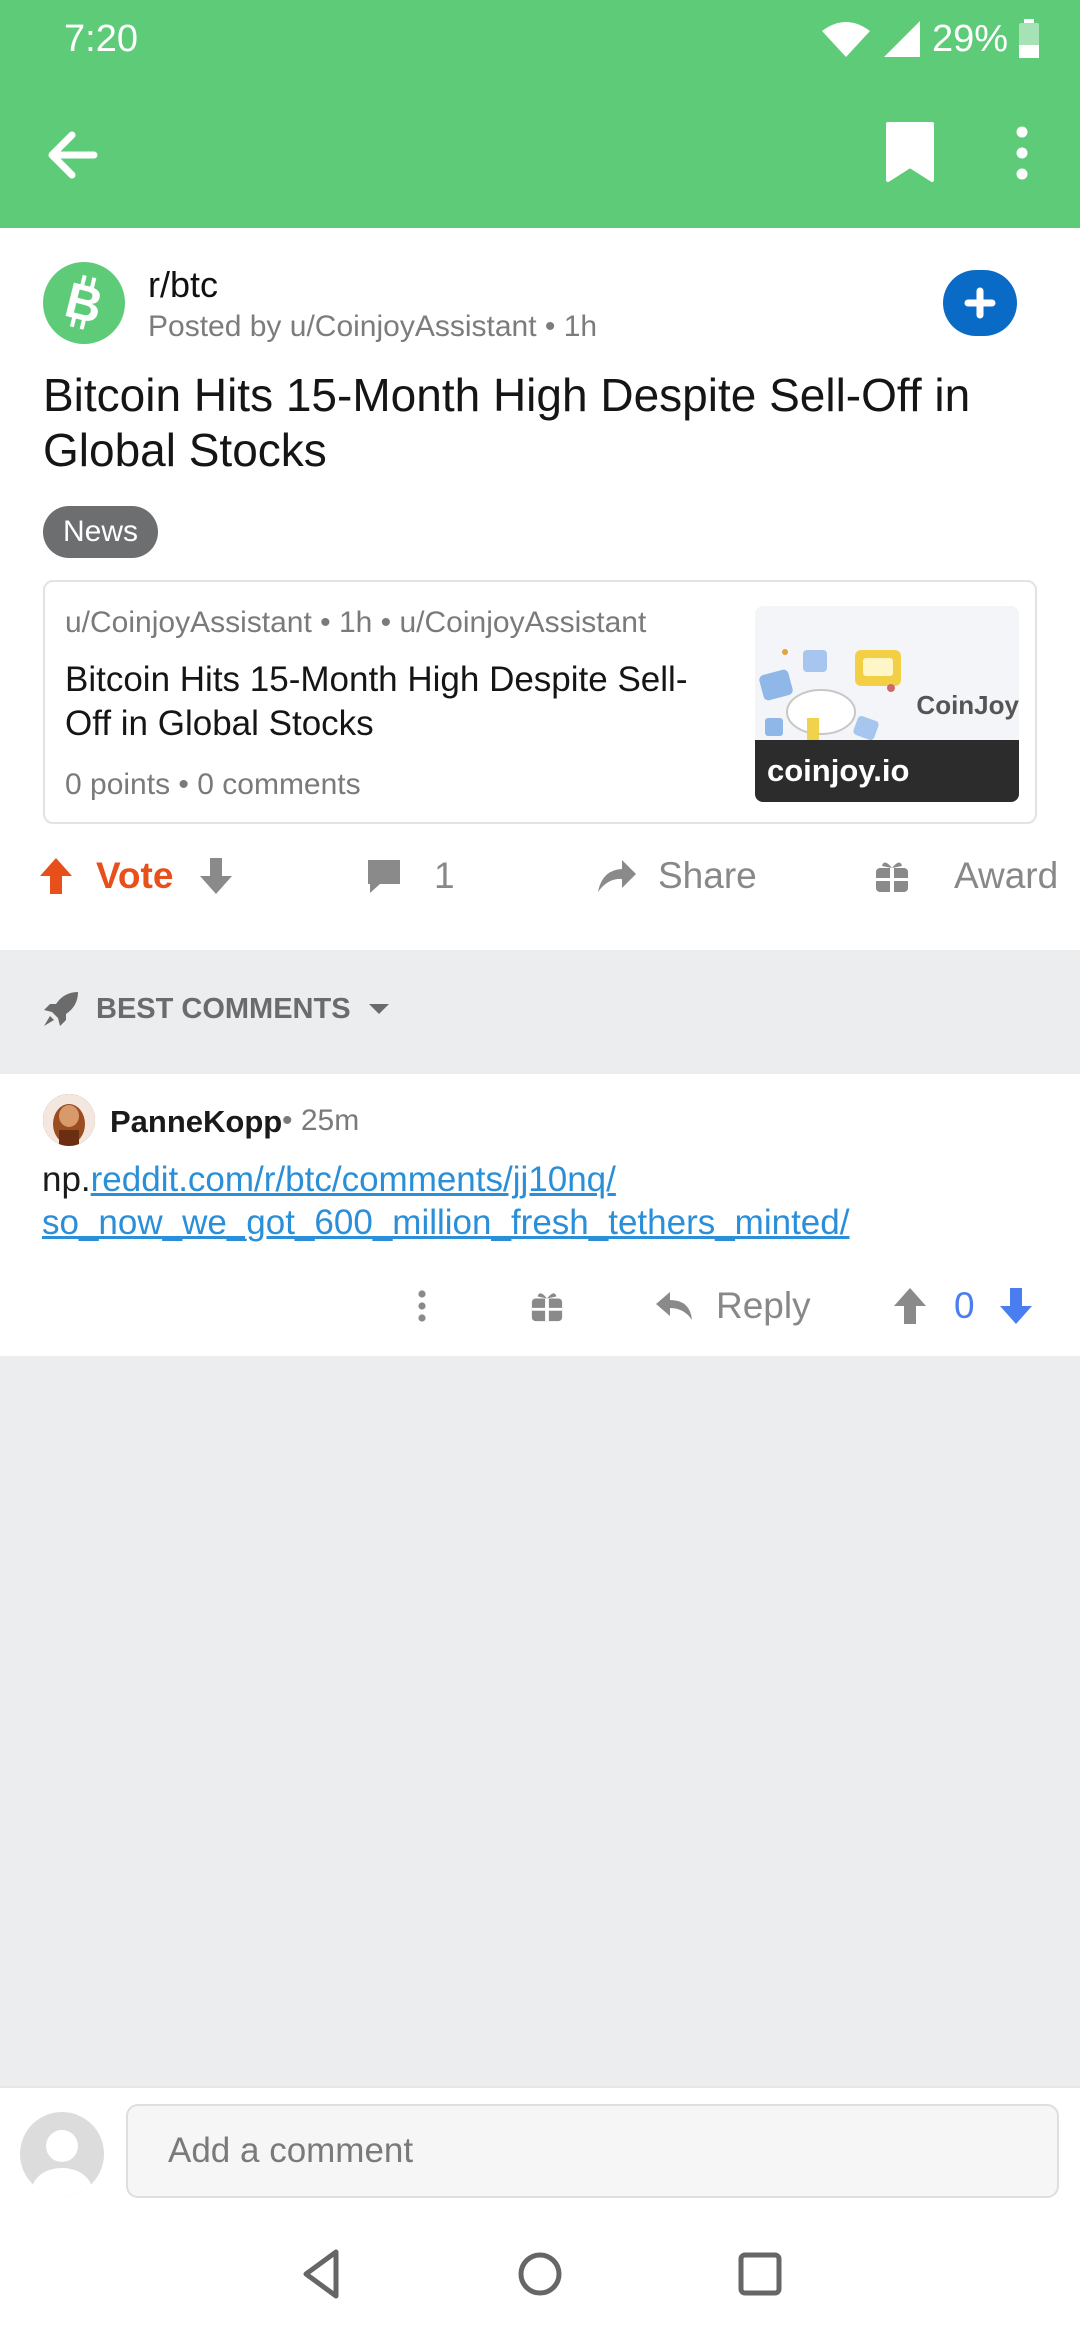 The width and height of the screenshot is (1080, 2340). What do you see at coordinates (887, 771) in the screenshot?
I see `link-domain: coinjoy.io` at bounding box center [887, 771].